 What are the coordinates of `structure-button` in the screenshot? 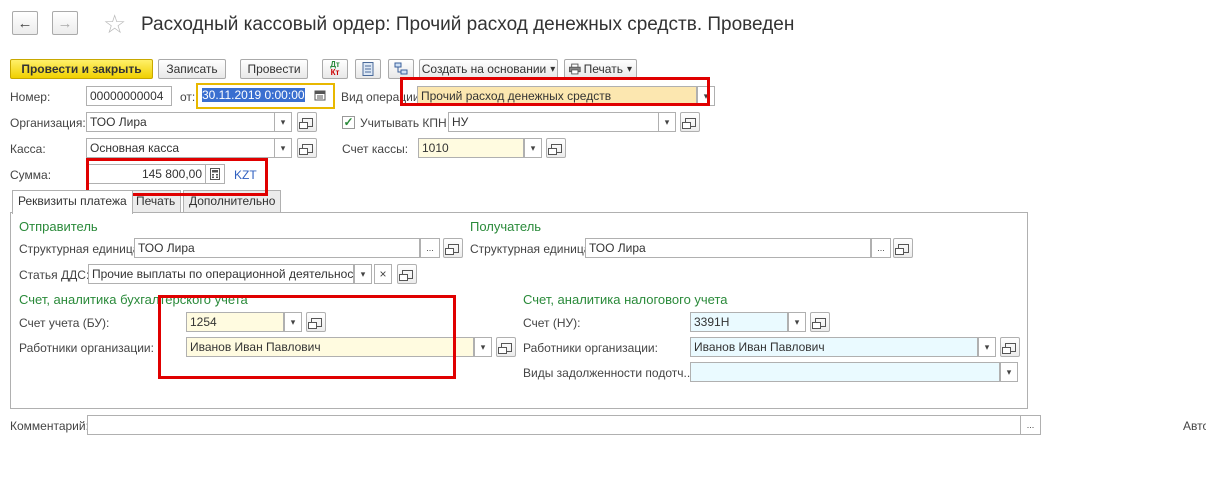 It's located at (401, 69).